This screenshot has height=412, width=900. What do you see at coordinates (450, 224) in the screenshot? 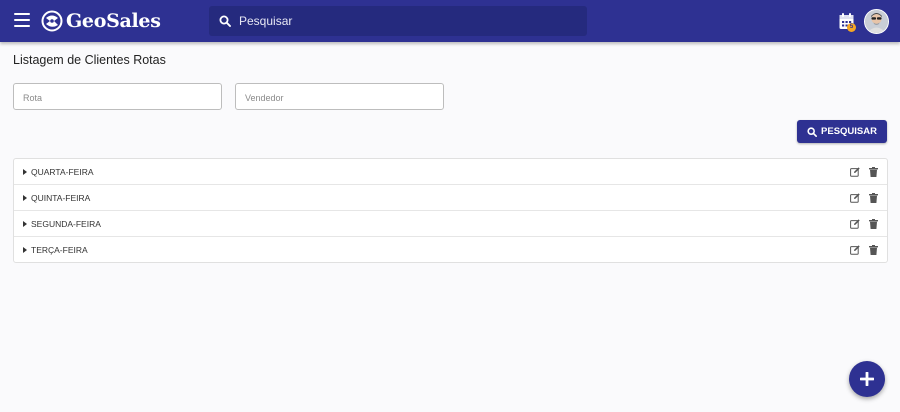
I see `list-item: SEGUNDA-FEIRA` at bounding box center [450, 224].